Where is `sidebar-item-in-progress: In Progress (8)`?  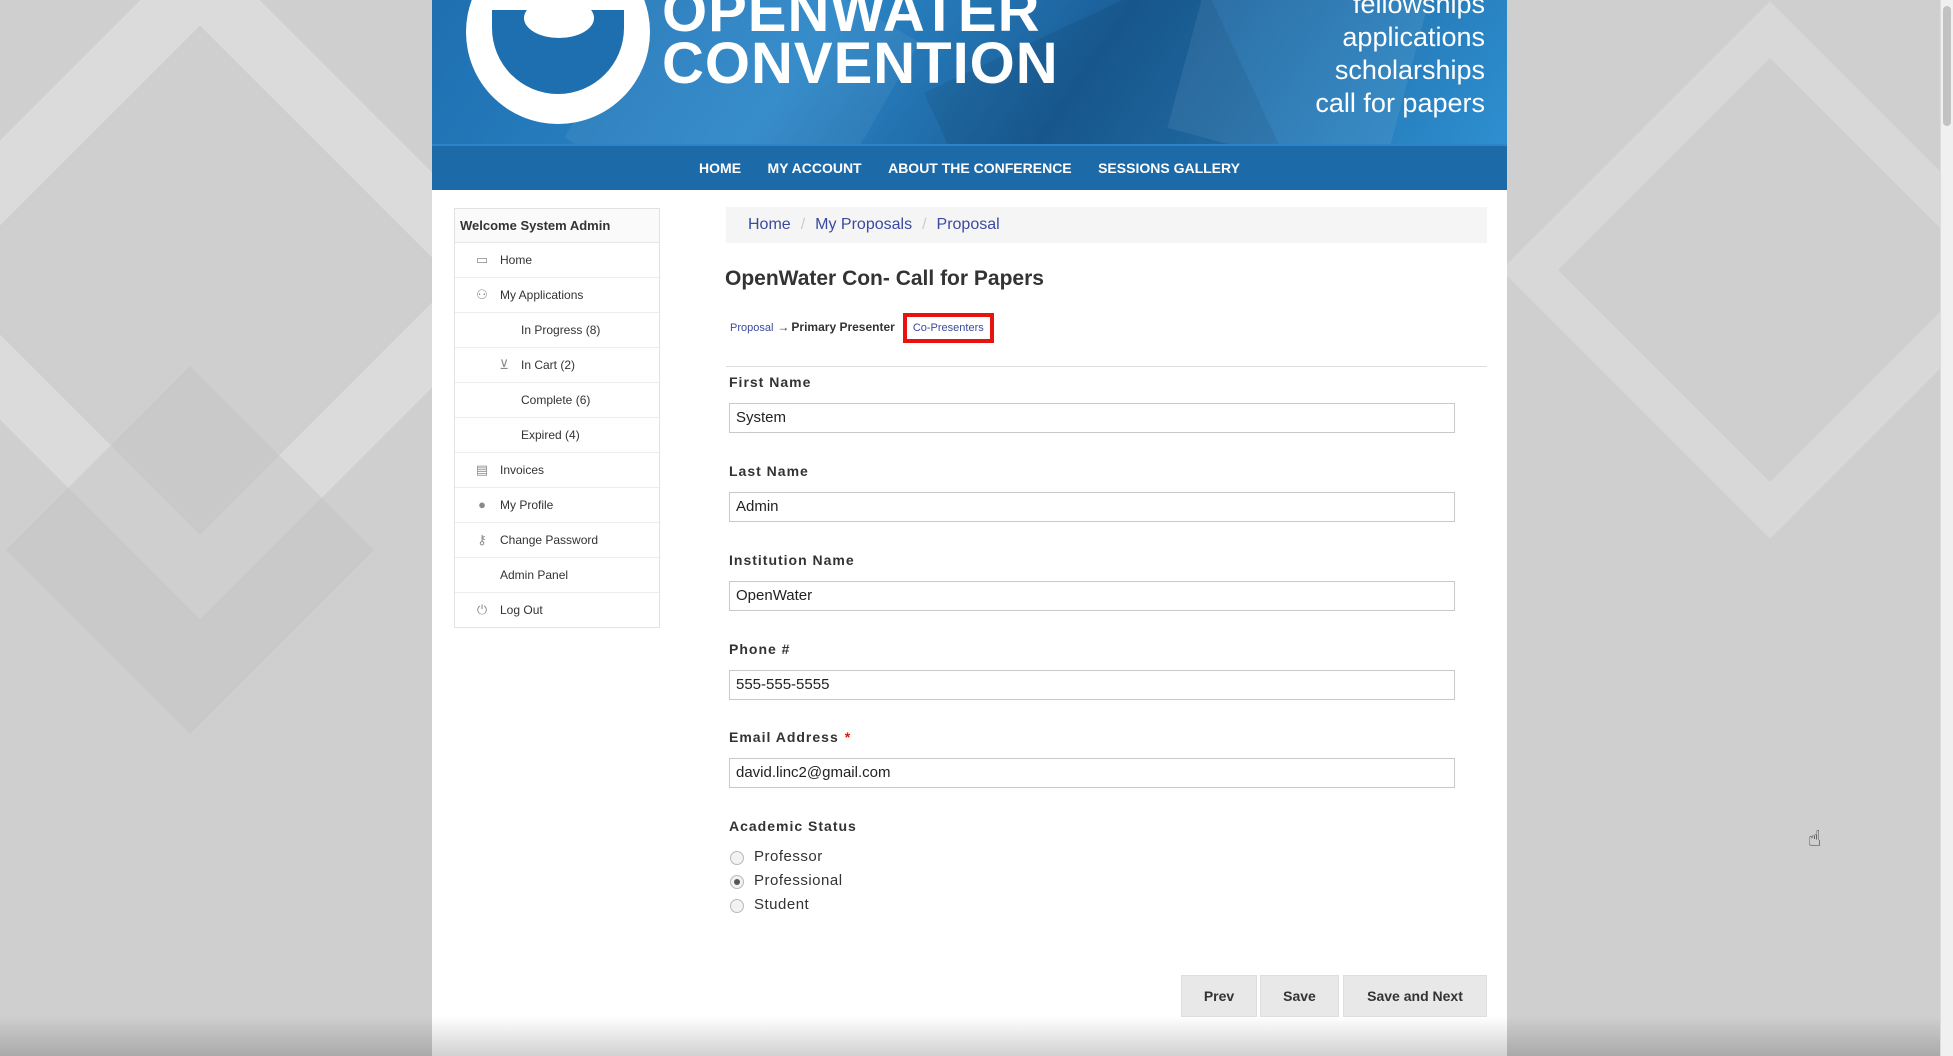
sidebar-item-in-progress: In Progress (8) is located at coordinates (557, 330).